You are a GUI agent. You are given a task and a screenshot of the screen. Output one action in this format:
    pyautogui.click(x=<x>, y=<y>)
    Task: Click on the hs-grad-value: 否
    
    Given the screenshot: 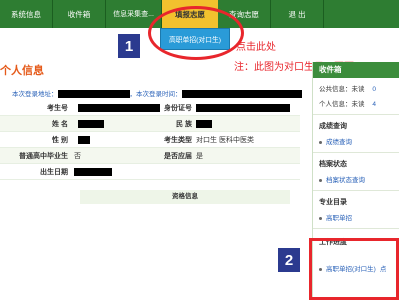 What is the action you would take?
    pyautogui.click(x=77, y=156)
    